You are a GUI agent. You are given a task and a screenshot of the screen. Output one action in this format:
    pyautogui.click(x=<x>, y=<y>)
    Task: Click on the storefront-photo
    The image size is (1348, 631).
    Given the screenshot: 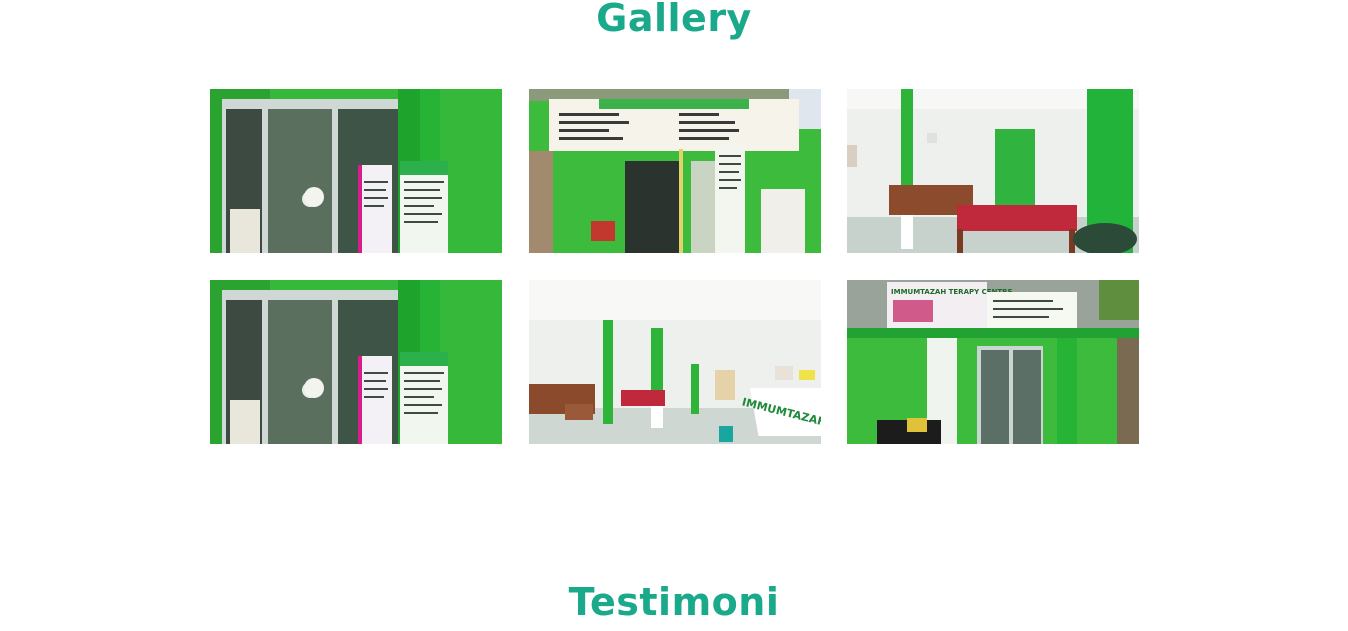 What is the action you would take?
    pyautogui.click(x=675, y=171)
    